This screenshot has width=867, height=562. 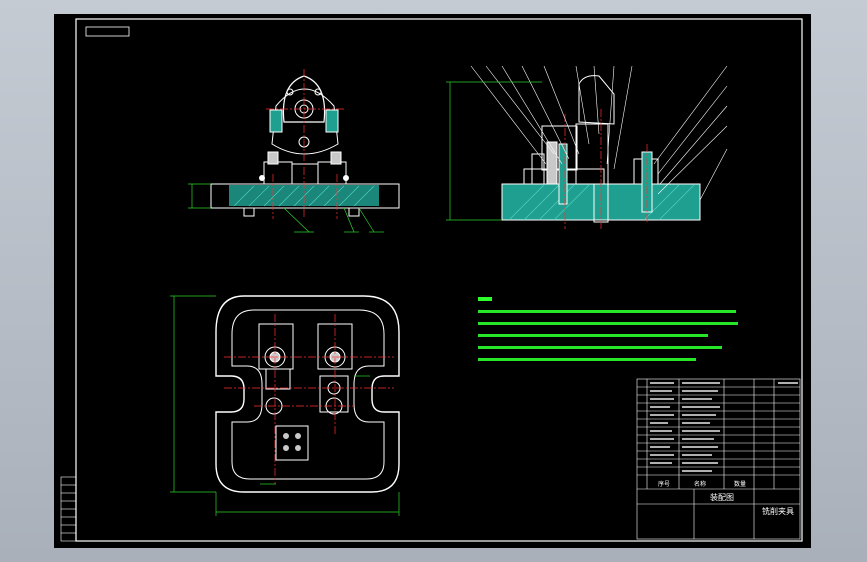 I want to click on drawing-number-box, so click(x=107, y=31).